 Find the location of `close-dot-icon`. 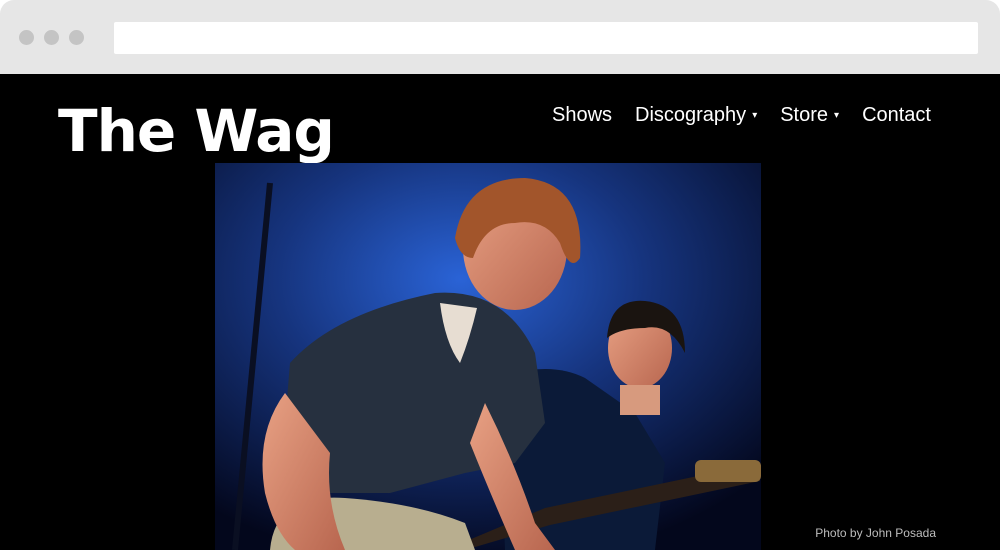

close-dot-icon is located at coordinates (26, 37).